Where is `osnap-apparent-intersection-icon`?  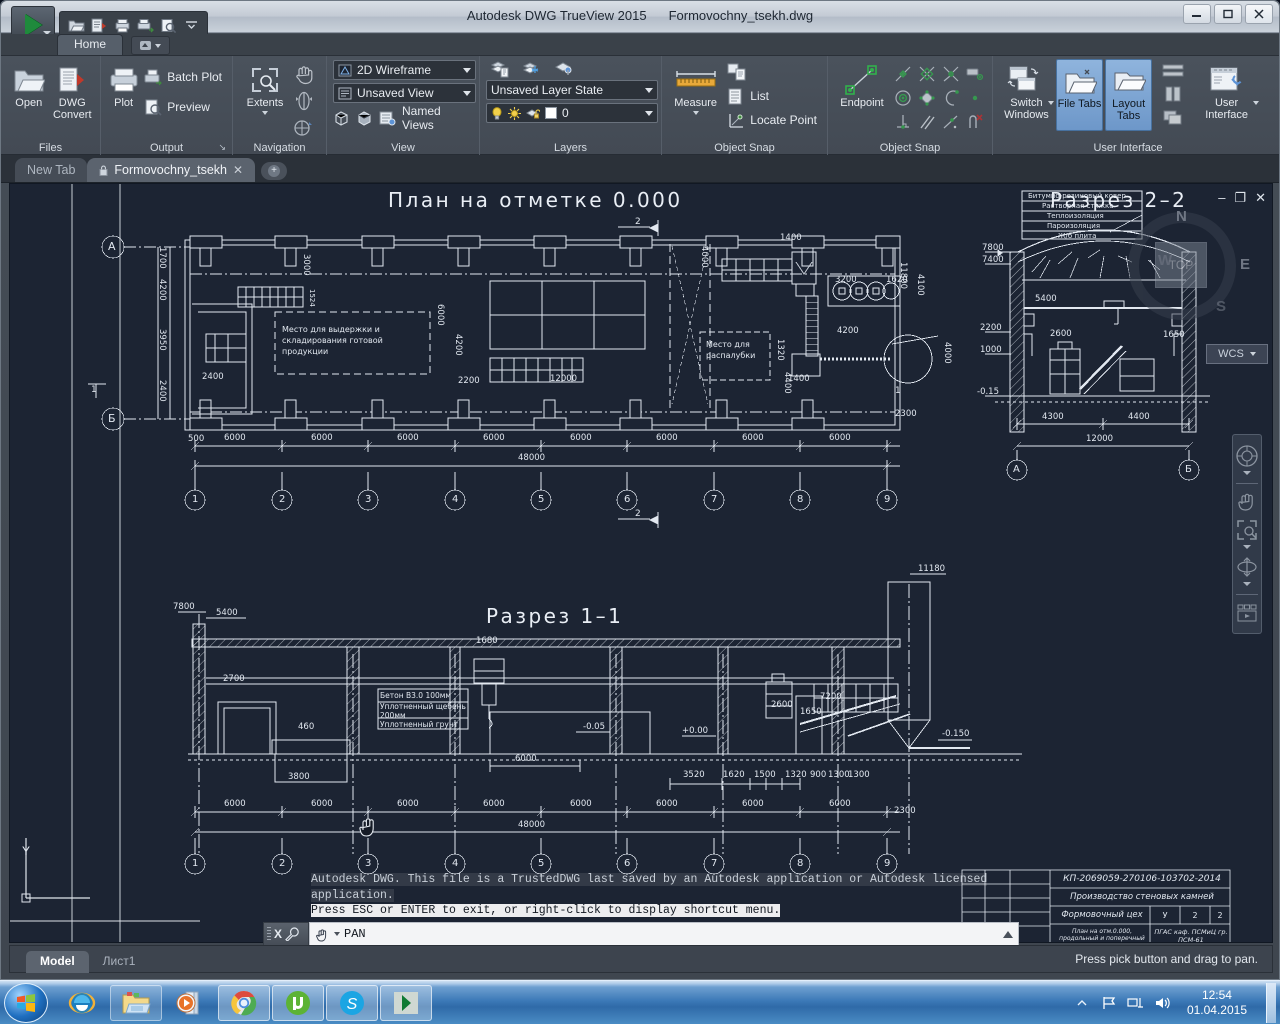
osnap-apparent-intersection-icon is located at coordinates (951, 74).